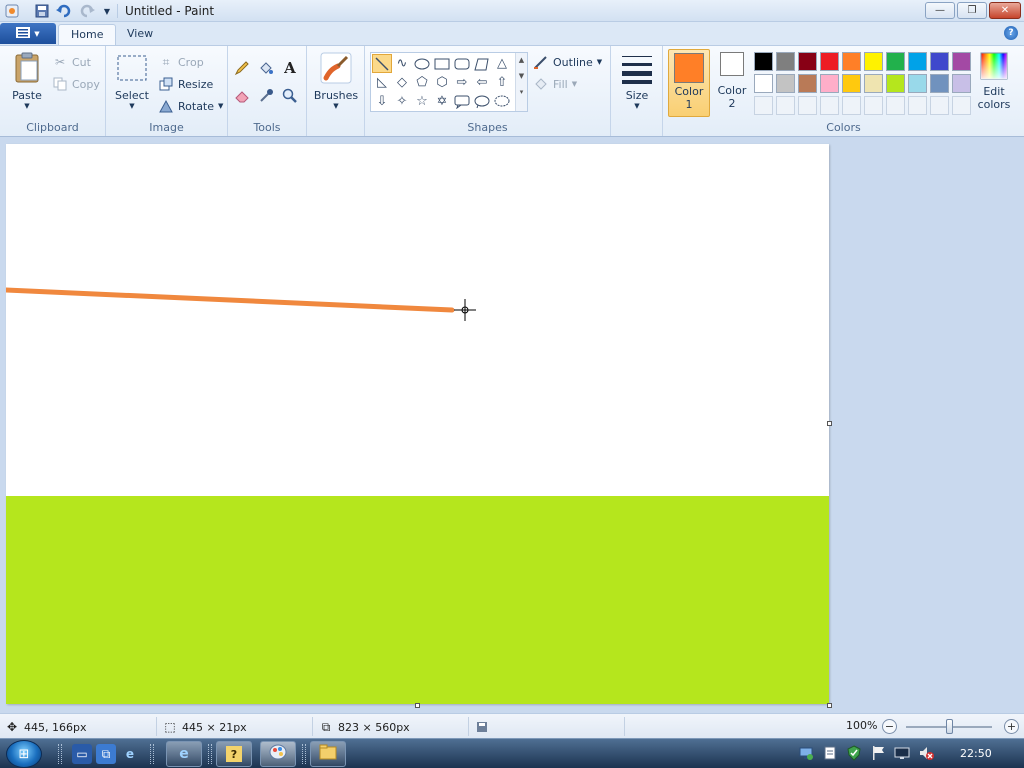  I want to click on outline-button: Outline ▼, so click(567, 62).